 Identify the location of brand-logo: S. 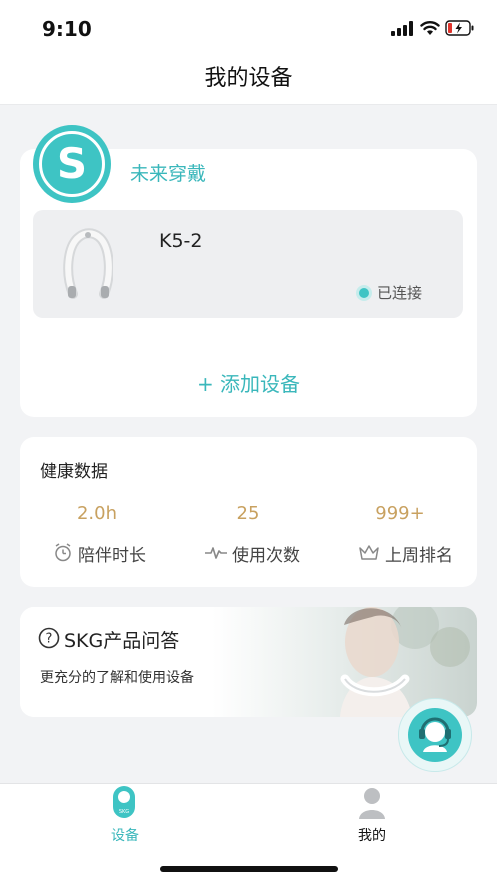
(72, 164).